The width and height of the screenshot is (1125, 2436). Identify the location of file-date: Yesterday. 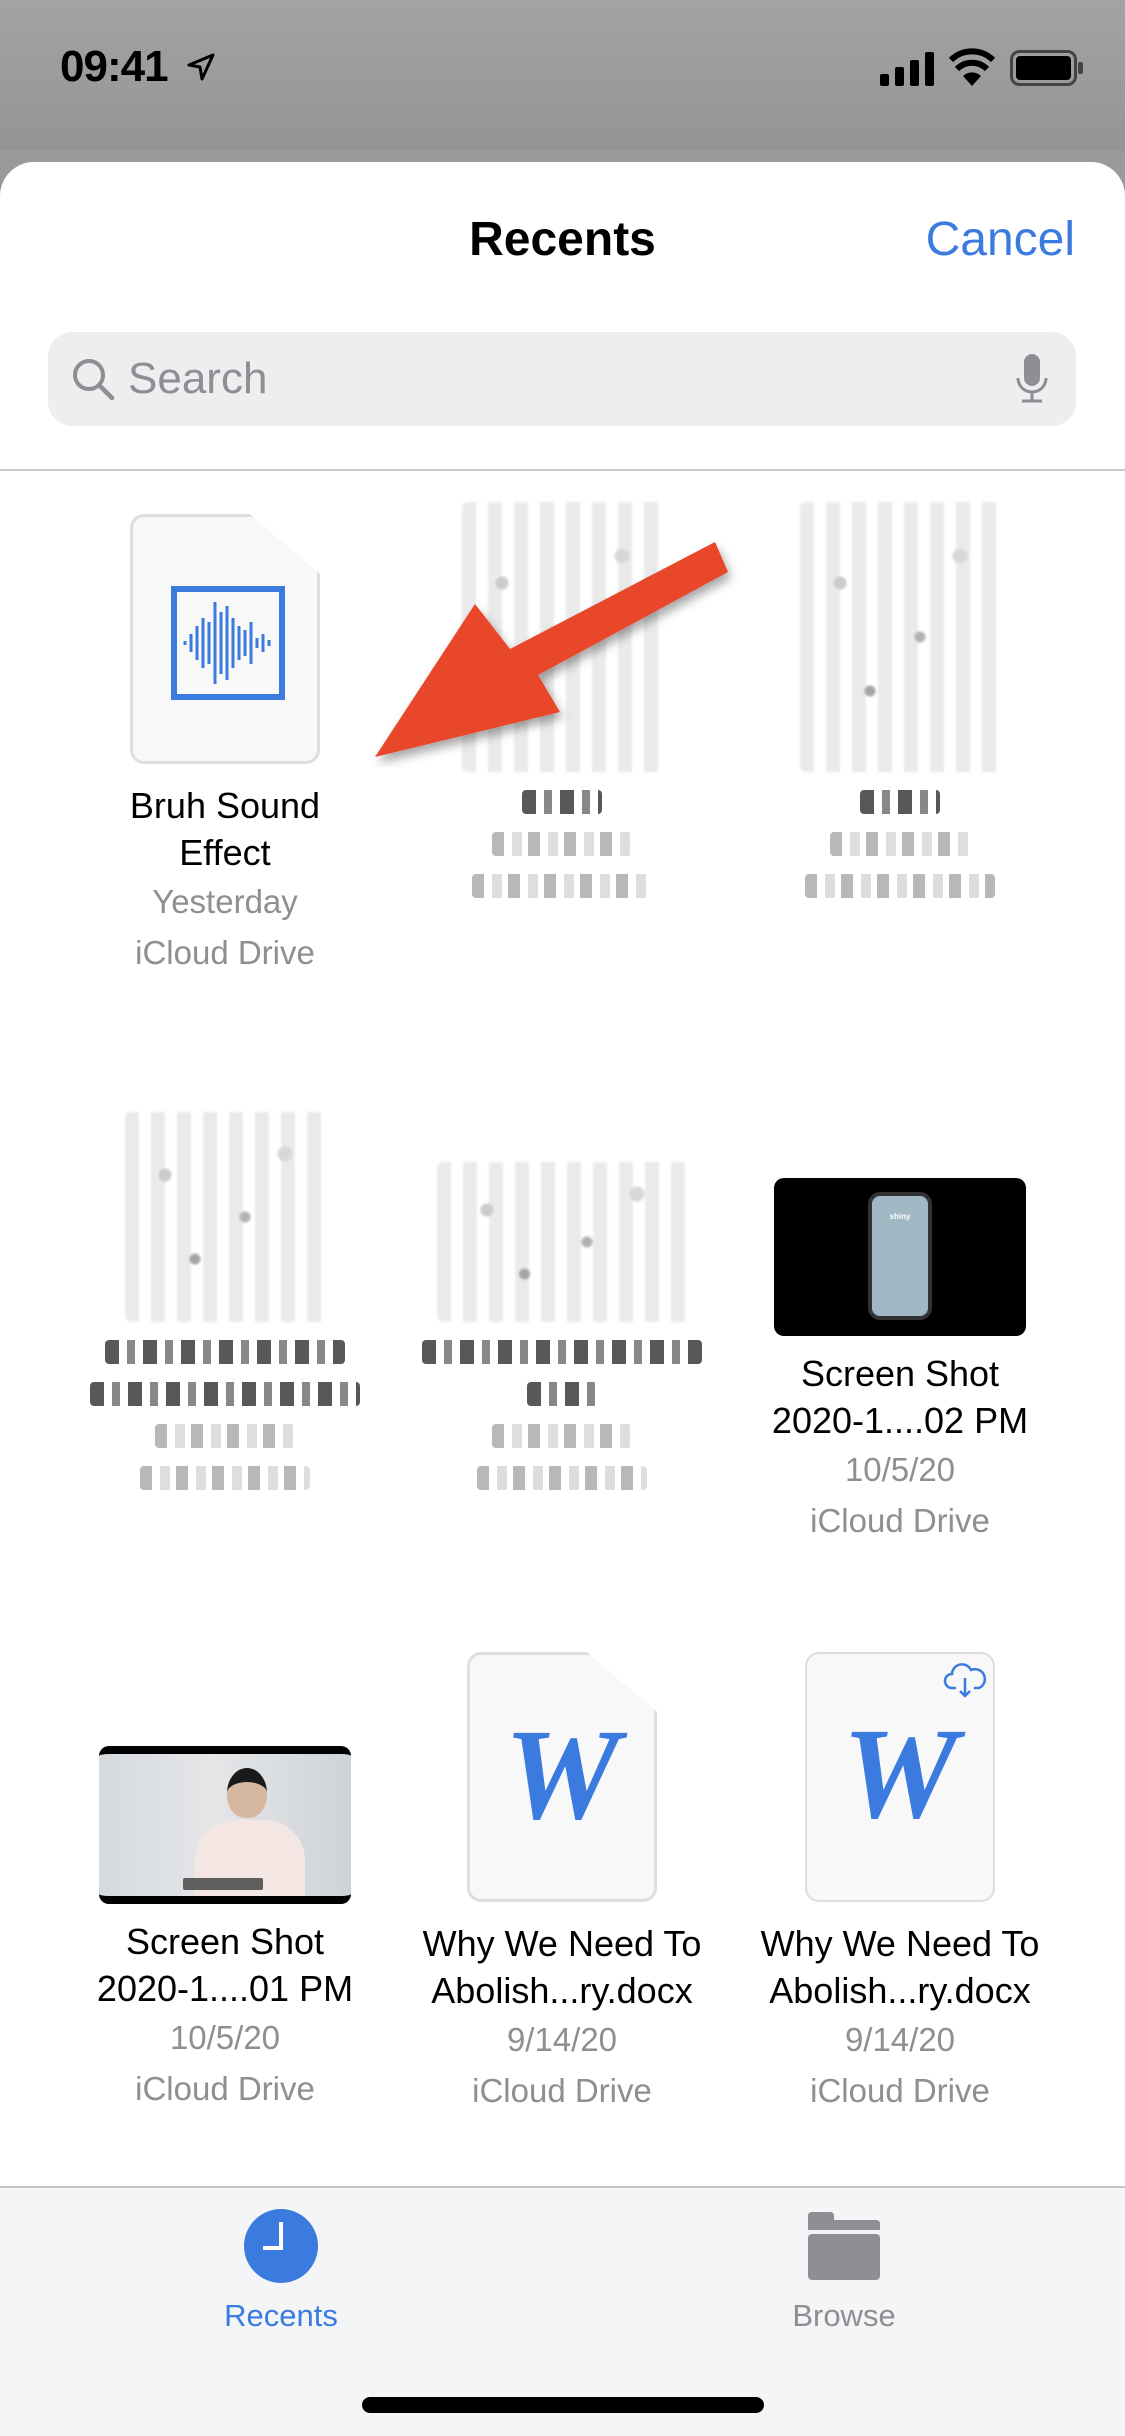
(225, 901).